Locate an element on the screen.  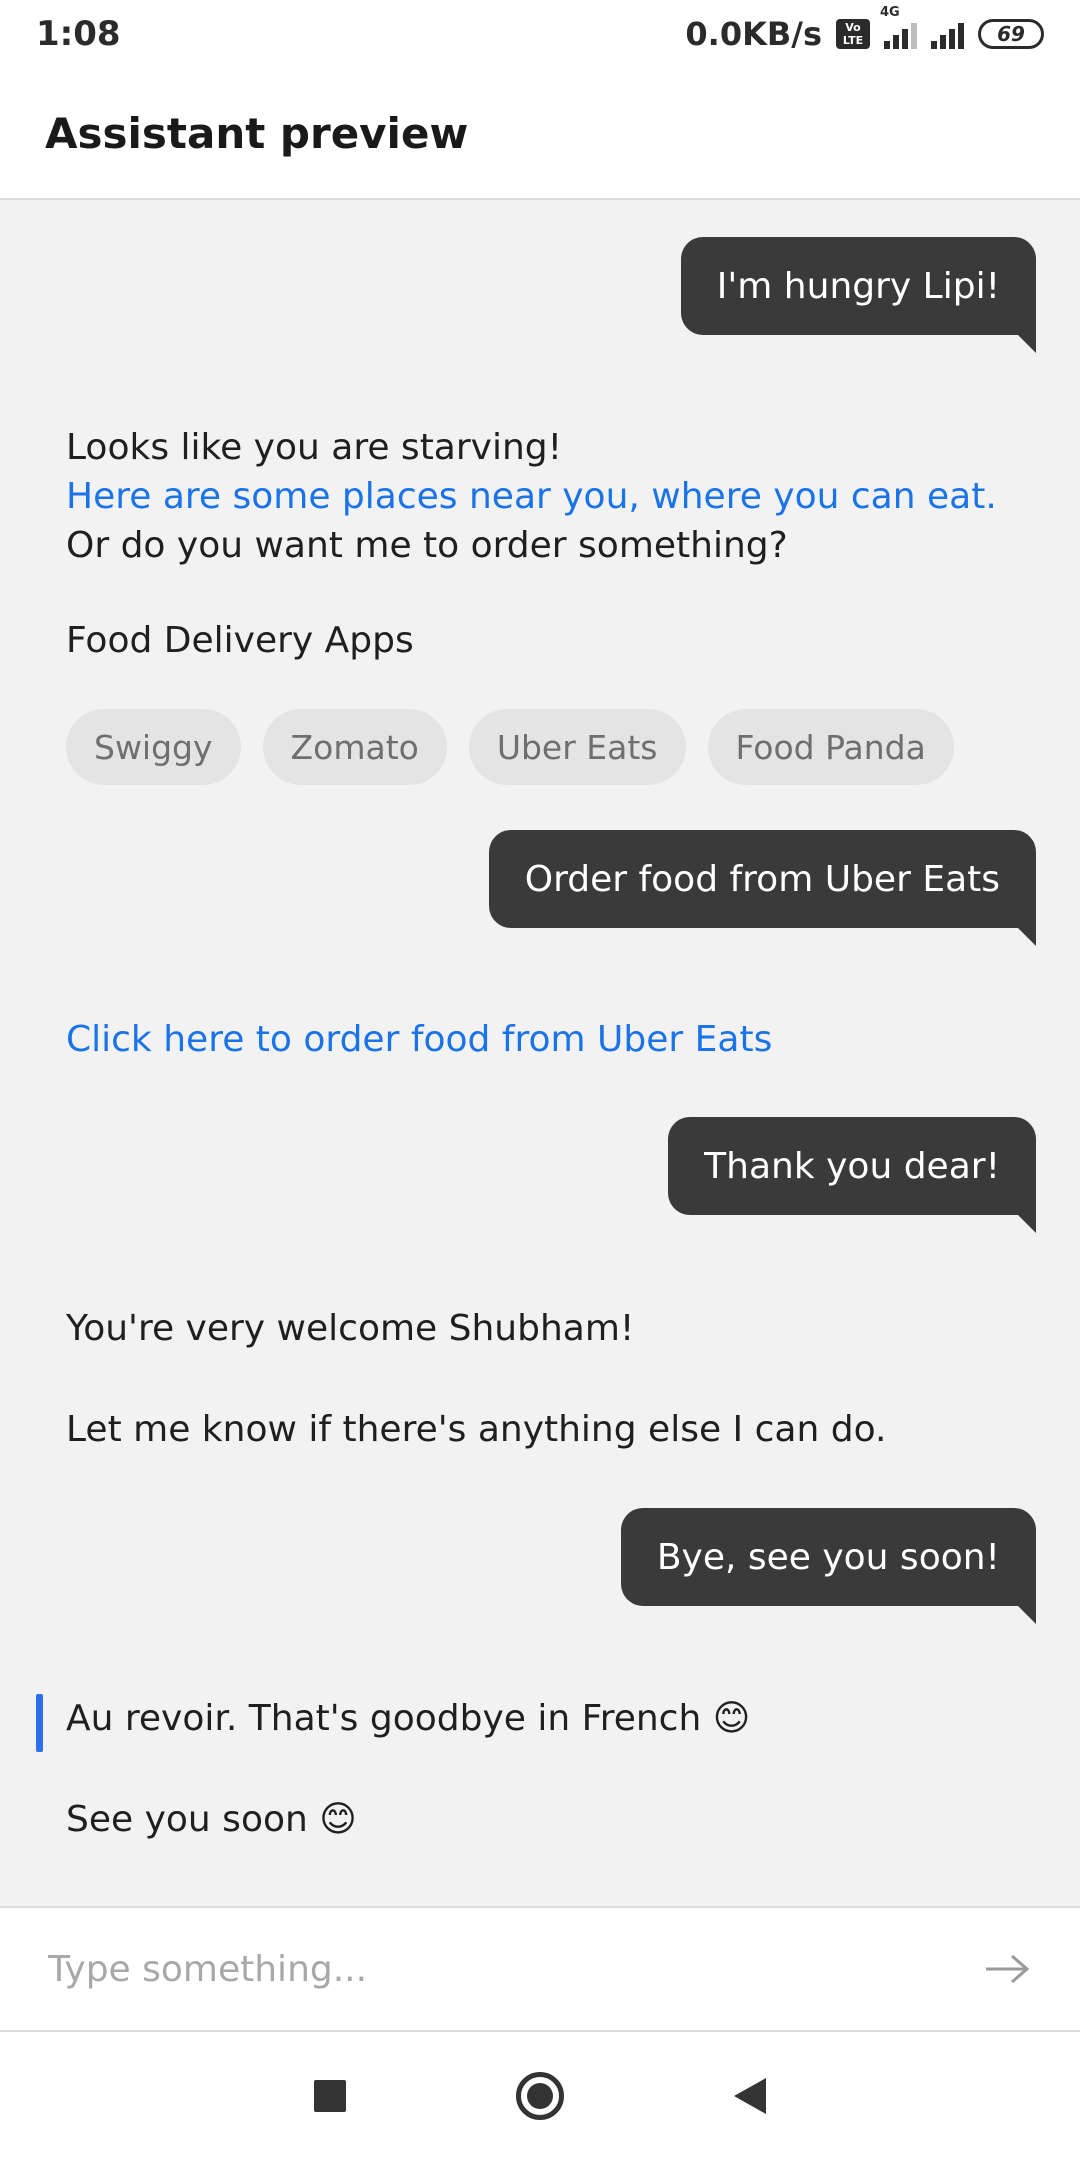
user-message-text: Thank you dear! is located at coordinates (852, 1166).